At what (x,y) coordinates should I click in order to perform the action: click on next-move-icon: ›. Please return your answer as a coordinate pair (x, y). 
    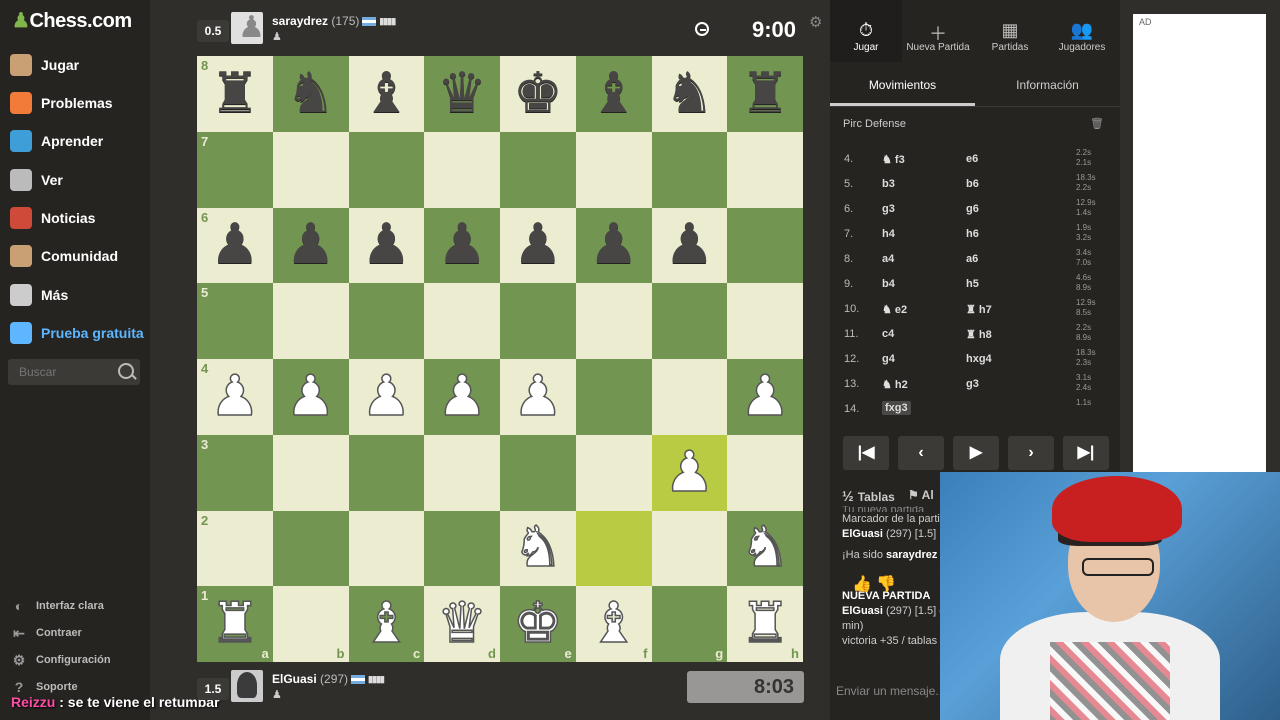
    Looking at the image, I should click on (1031, 453).